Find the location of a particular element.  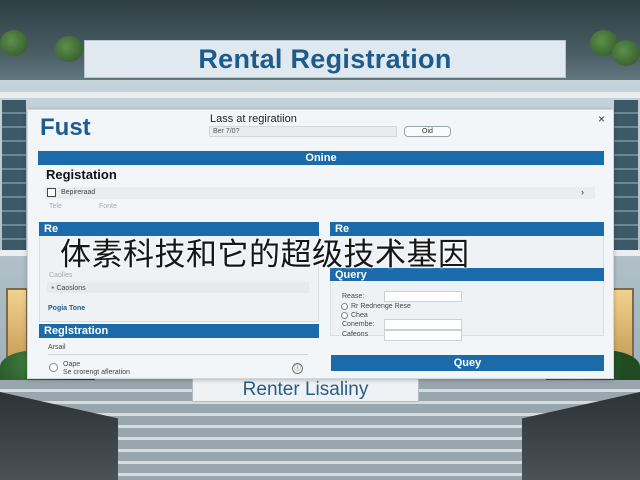

arsail-label: Arsail is located at coordinates (57, 347).